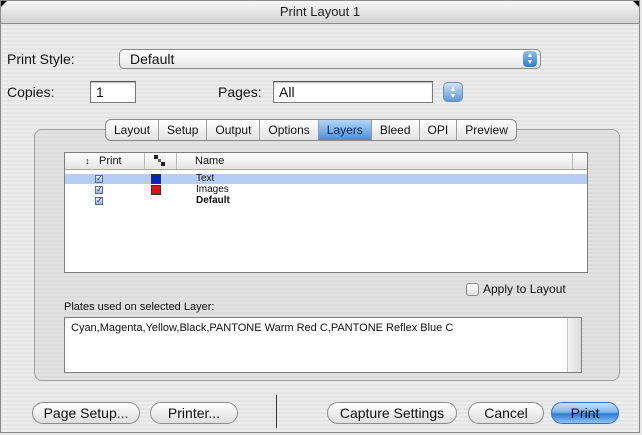 Image resolution: width=642 pixels, height=435 pixels. I want to click on apply-to-layout-checkbox, so click(472, 289).